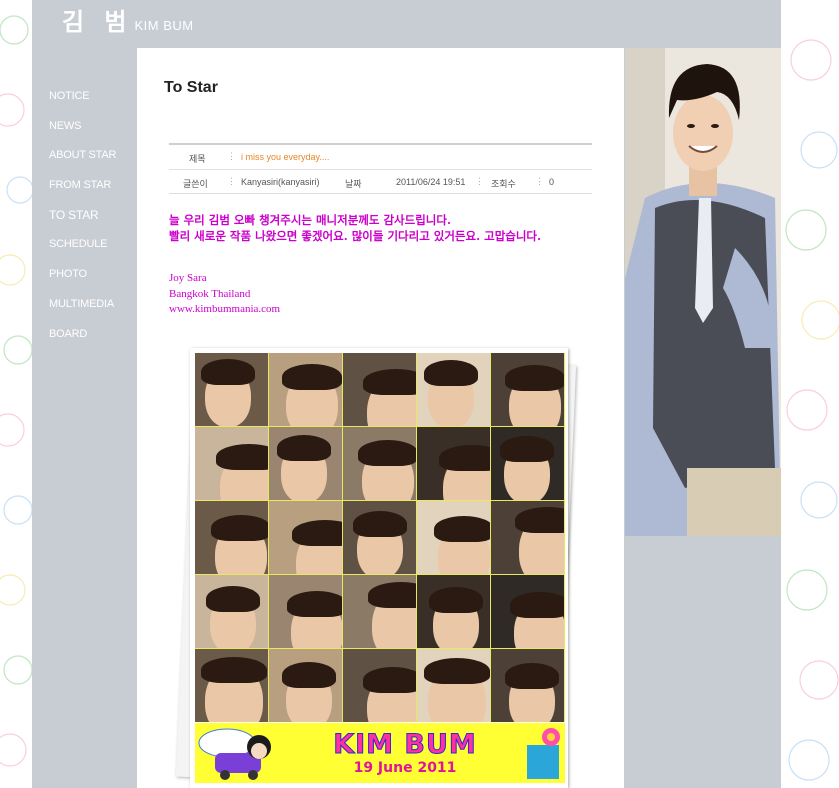  I want to click on author-label: 글쓴이, so click(195, 184).